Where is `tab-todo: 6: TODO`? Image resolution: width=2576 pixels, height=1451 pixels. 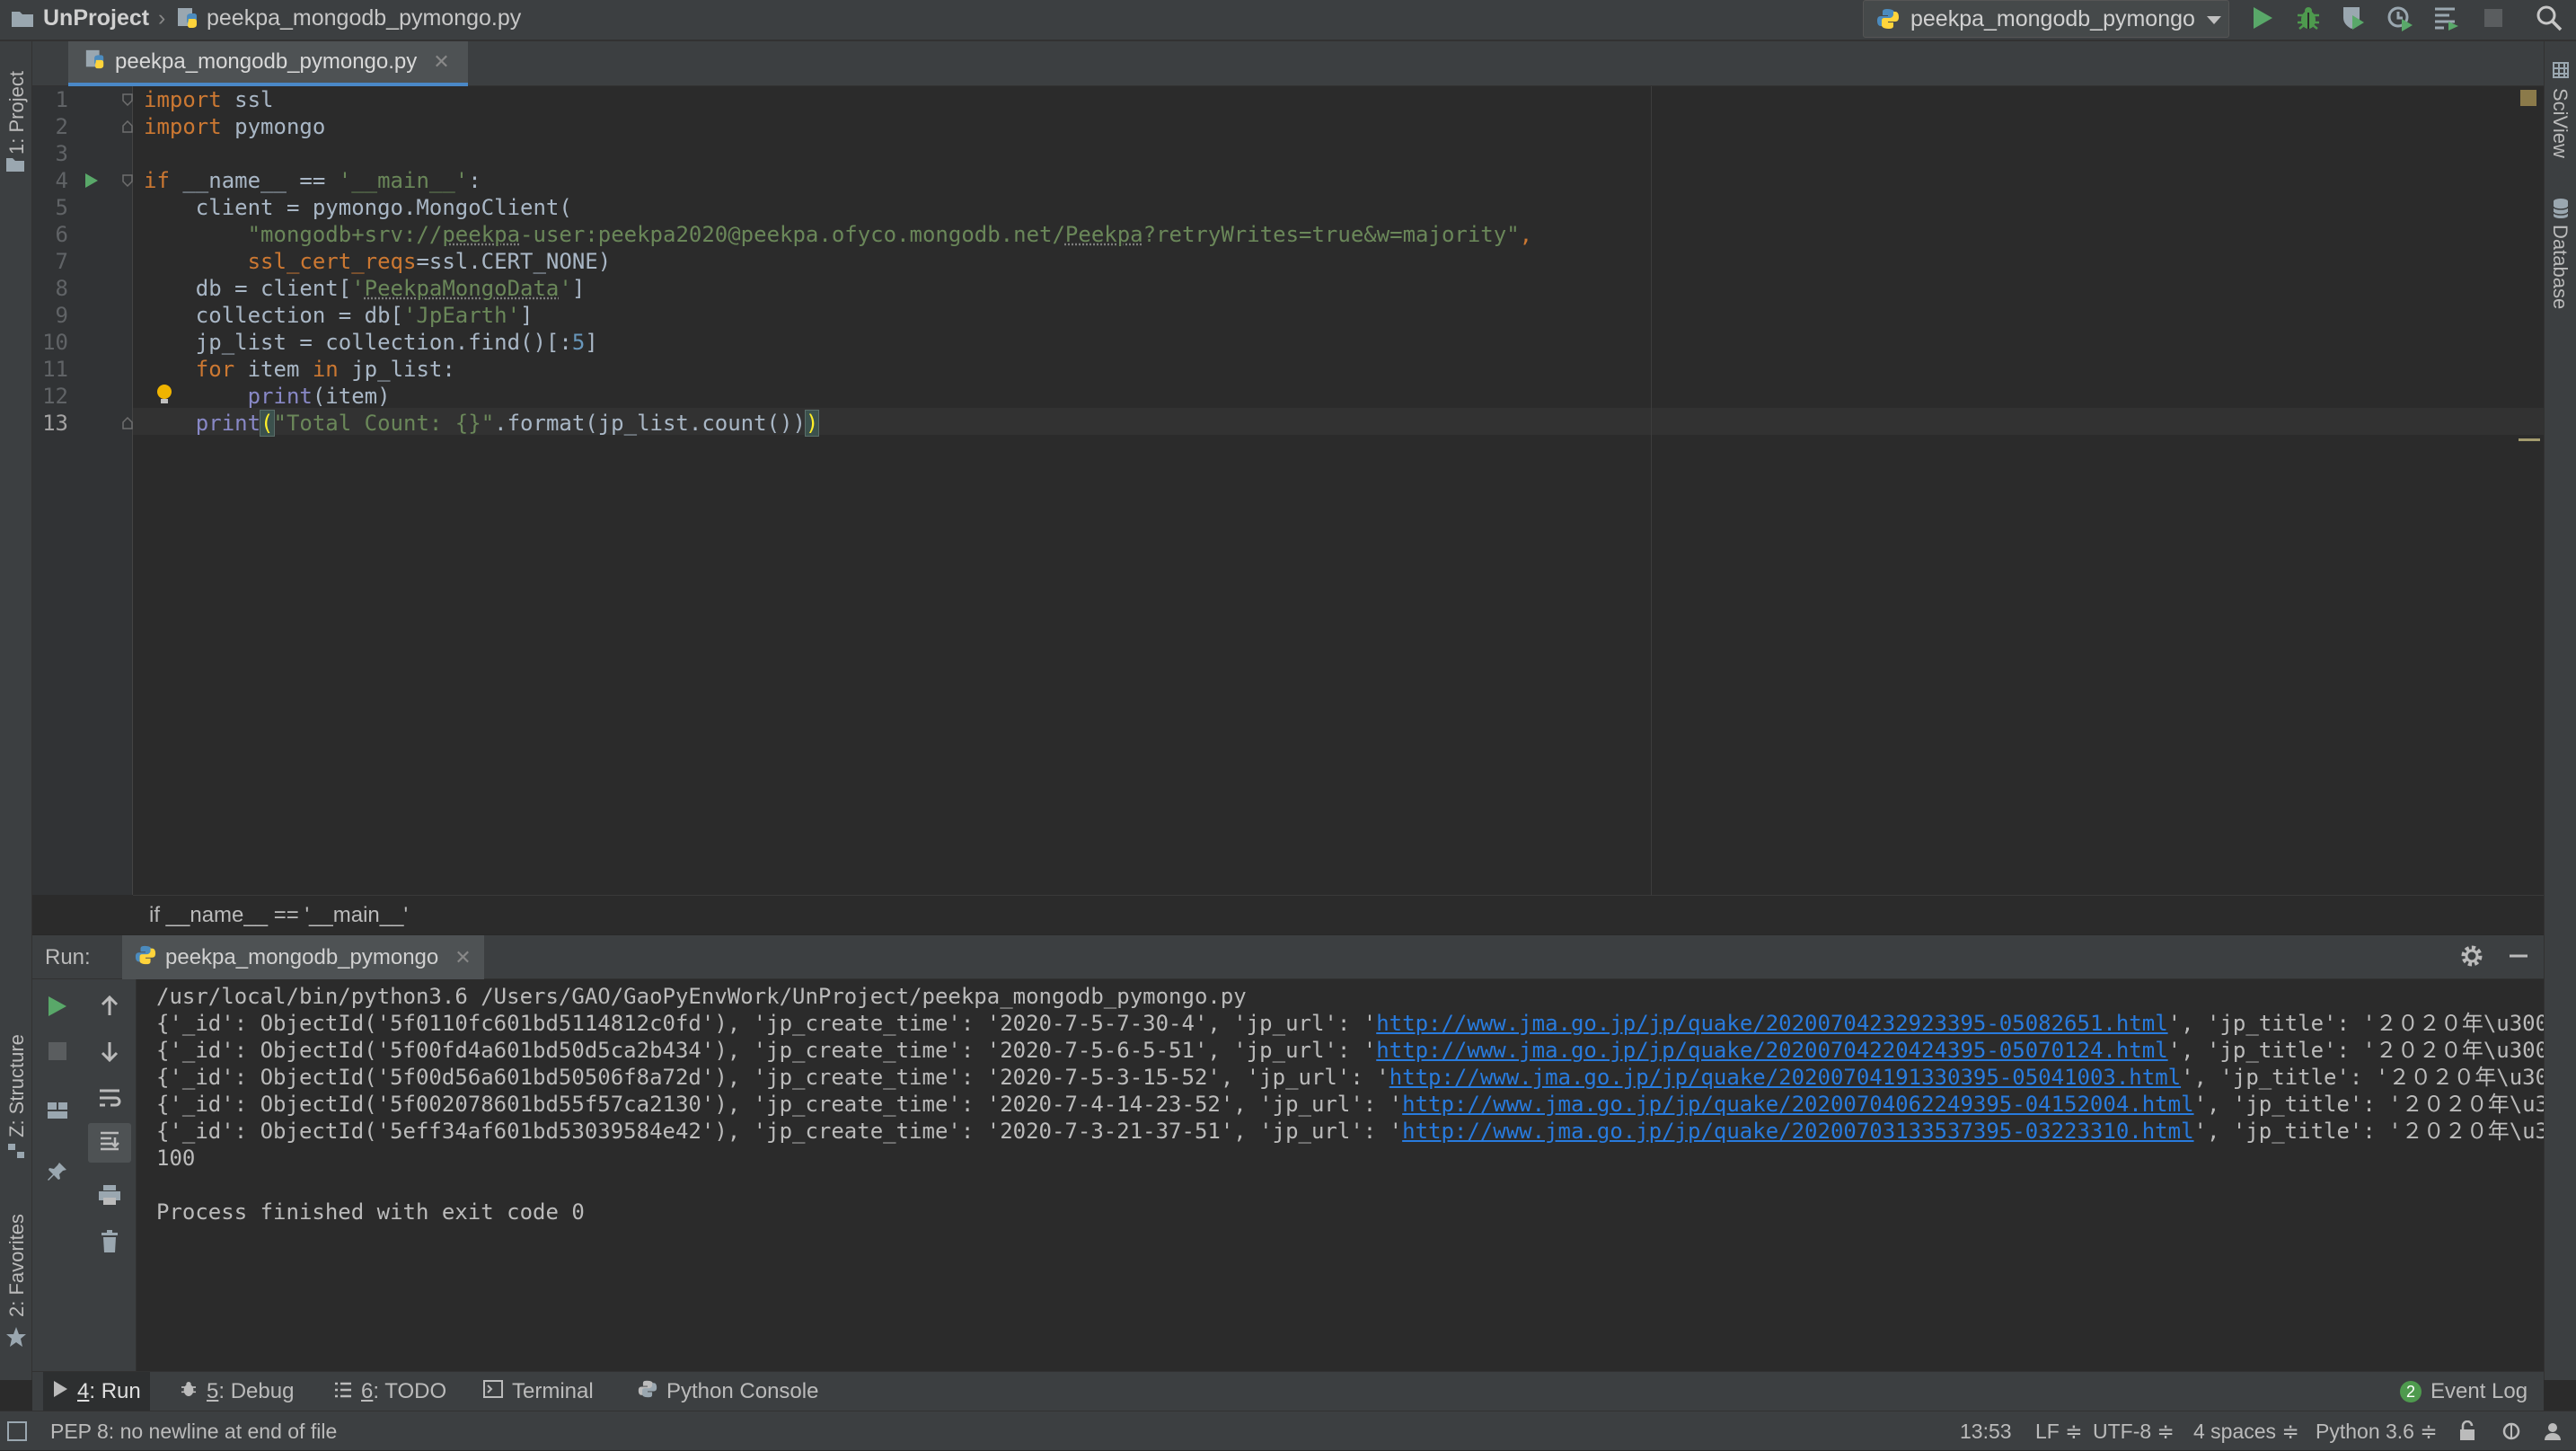 tab-todo: 6: TODO is located at coordinates (390, 1391).